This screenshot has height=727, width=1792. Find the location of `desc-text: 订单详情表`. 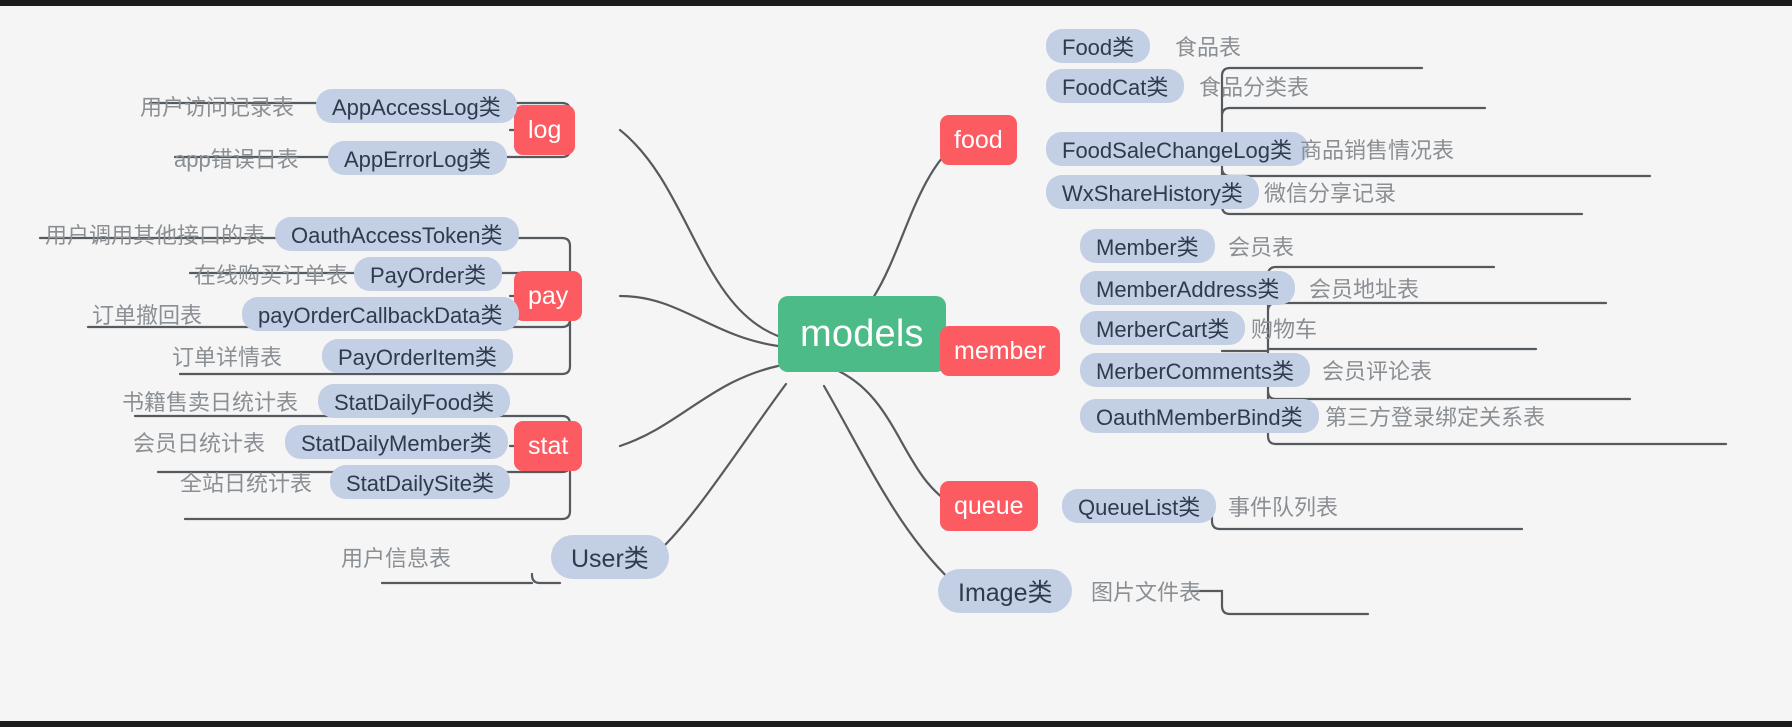

desc-text: 订单详情表 is located at coordinates (227, 357).